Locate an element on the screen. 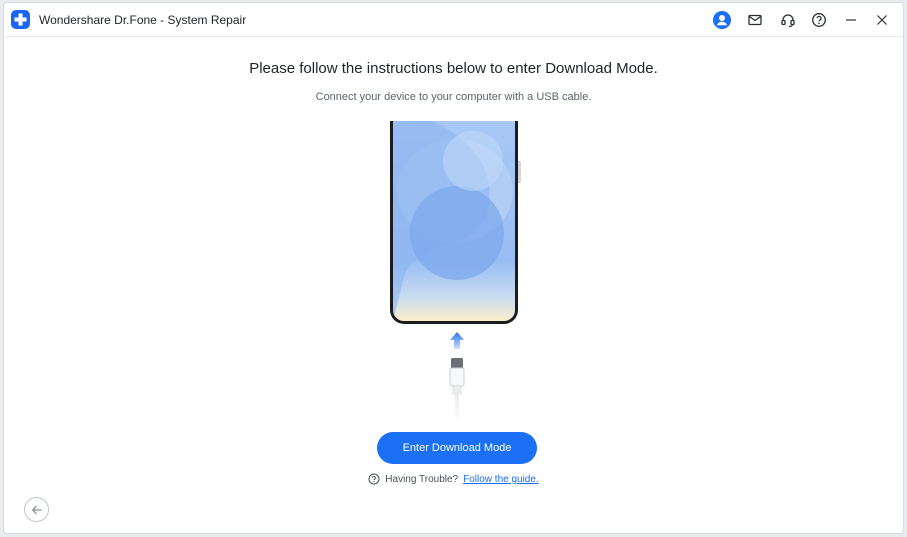  device-connection-illustration is located at coordinates (454, 271).